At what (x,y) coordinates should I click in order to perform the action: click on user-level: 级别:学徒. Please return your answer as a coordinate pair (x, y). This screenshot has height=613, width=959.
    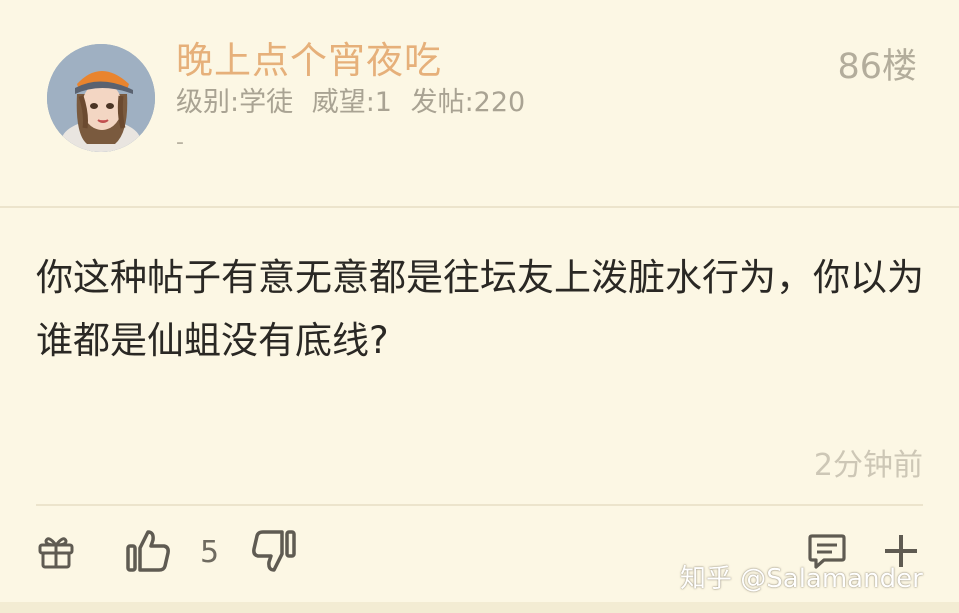
    Looking at the image, I should click on (235, 102).